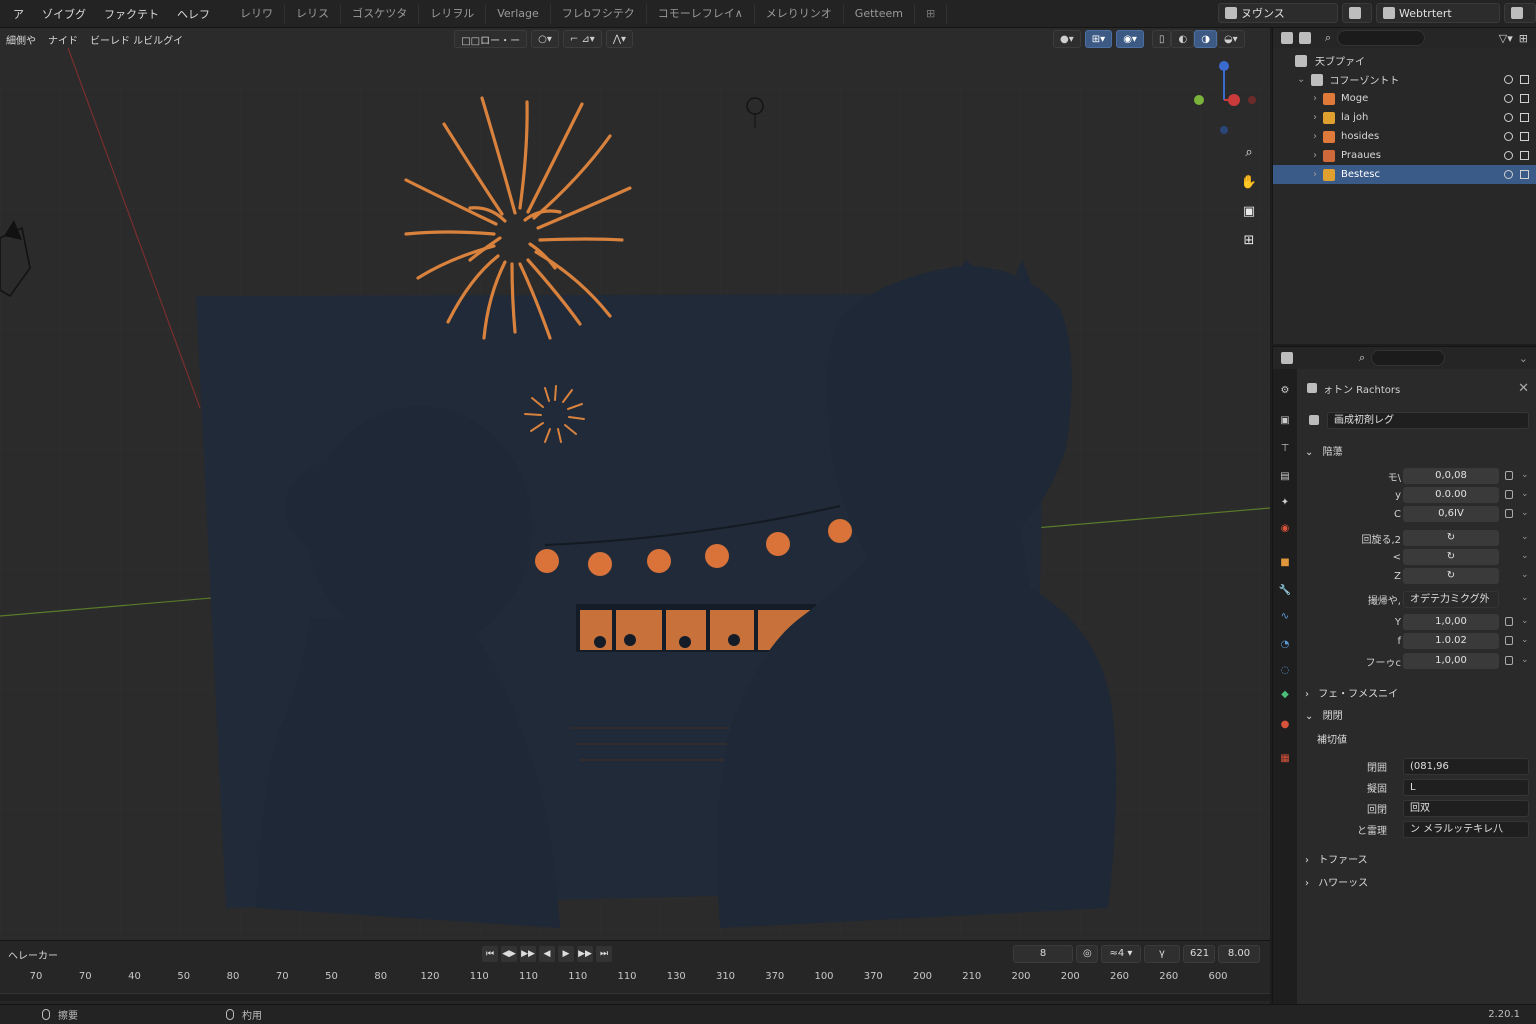 Image resolution: width=1536 pixels, height=1024 pixels. What do you see at coordinates (1285, 449) in the screenshot?
I see `output-tab-icon: ⊤` at bounding box center [1285, 449].